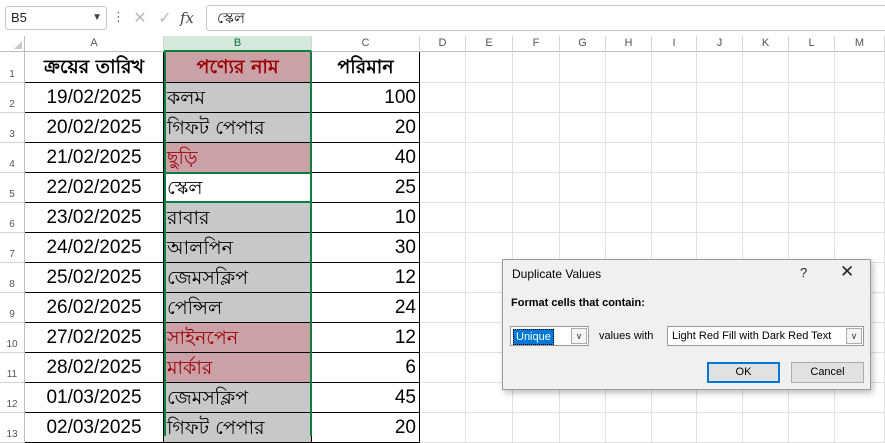 The width and height of the screenshot is (885, 443). Describe the element at coordinates (366, 67) in the screenshot. I see `header-quantity: পরিমান` at that location.